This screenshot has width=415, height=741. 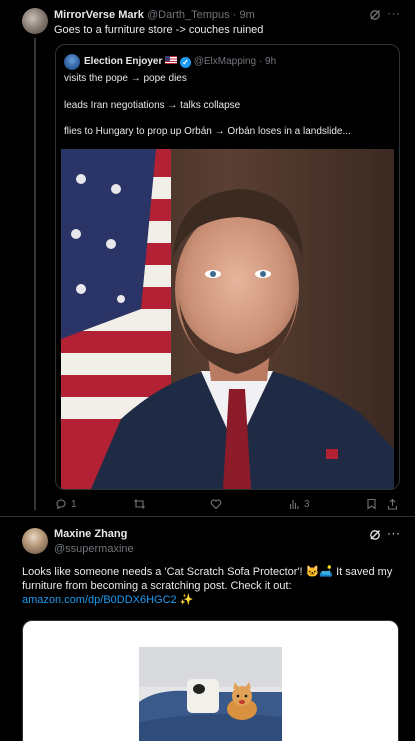 What do you see at coordinates (307, 504) in the screenshot?
I see `views-count: 3` at bounding box center [307, 504].